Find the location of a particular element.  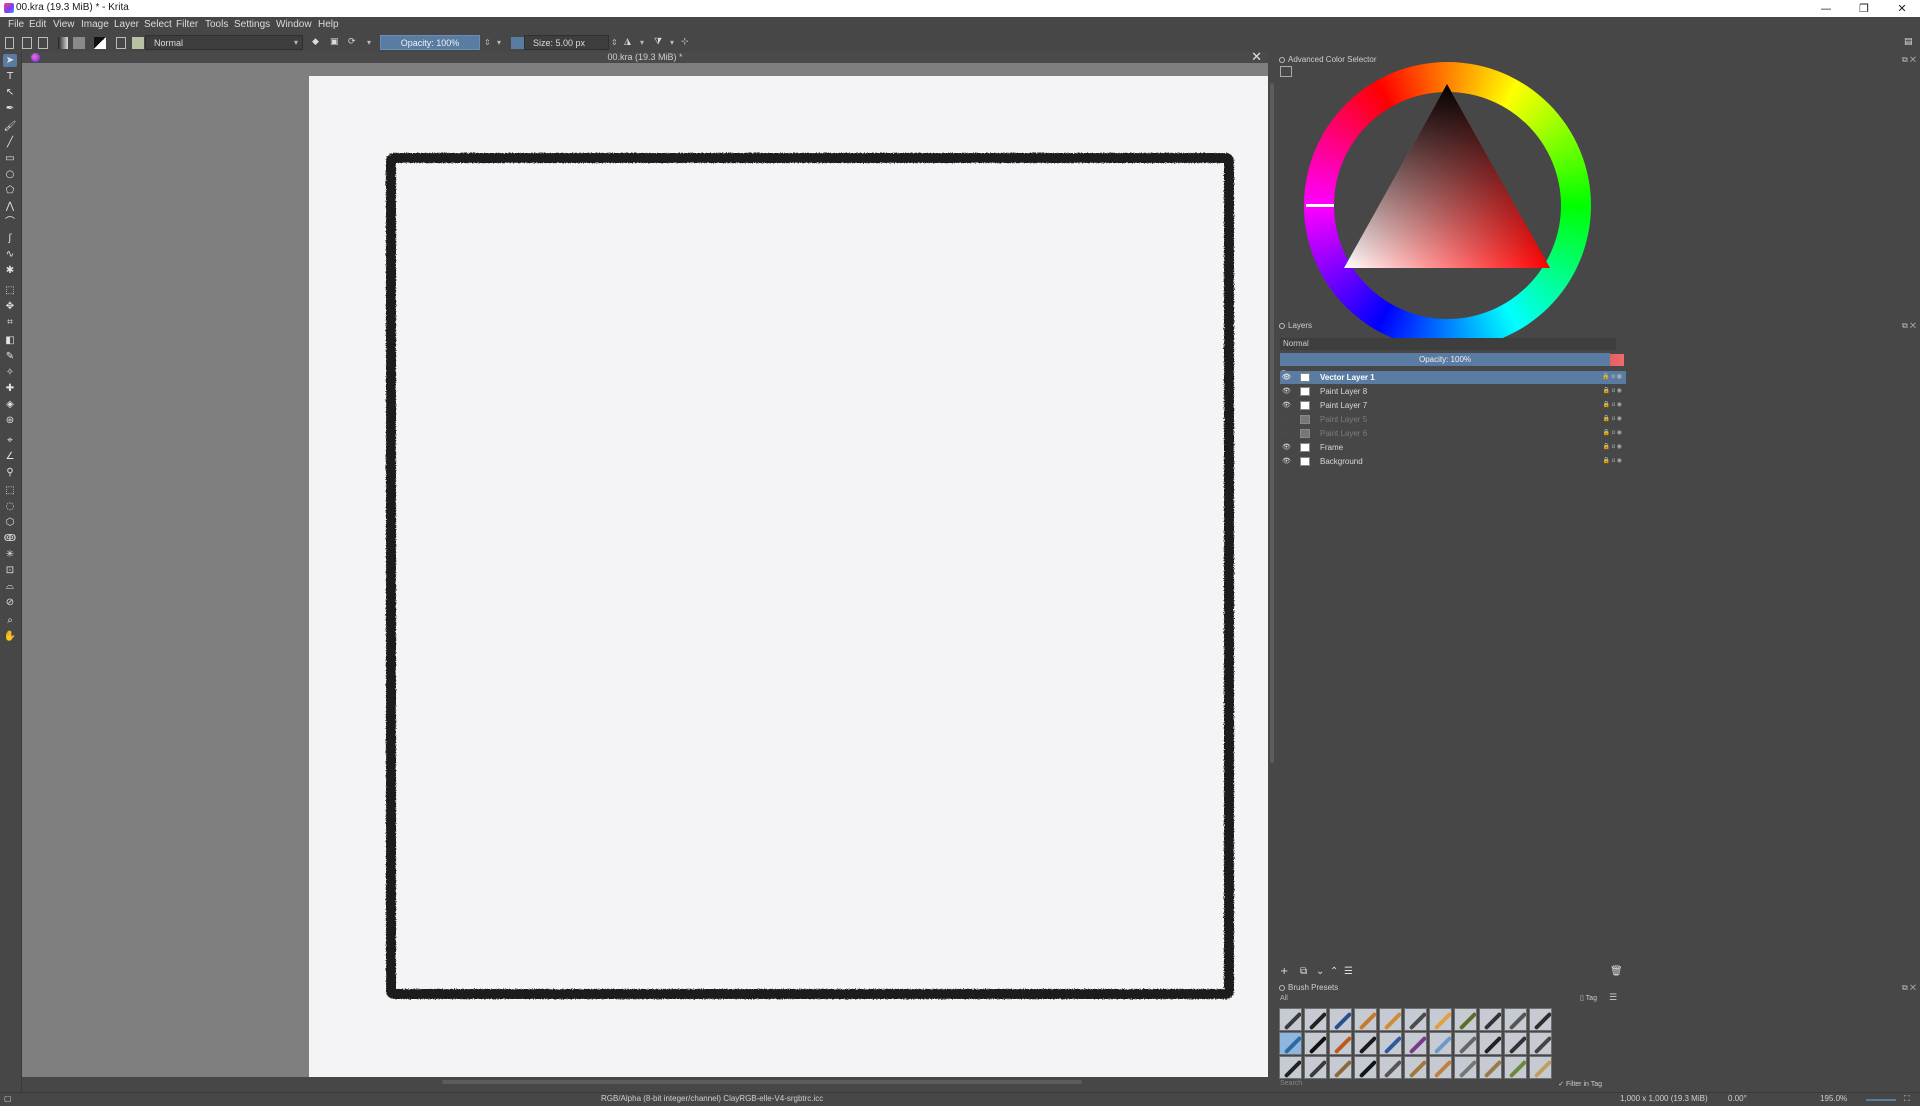

menu-image: Image is located at coordinates (95, 24).